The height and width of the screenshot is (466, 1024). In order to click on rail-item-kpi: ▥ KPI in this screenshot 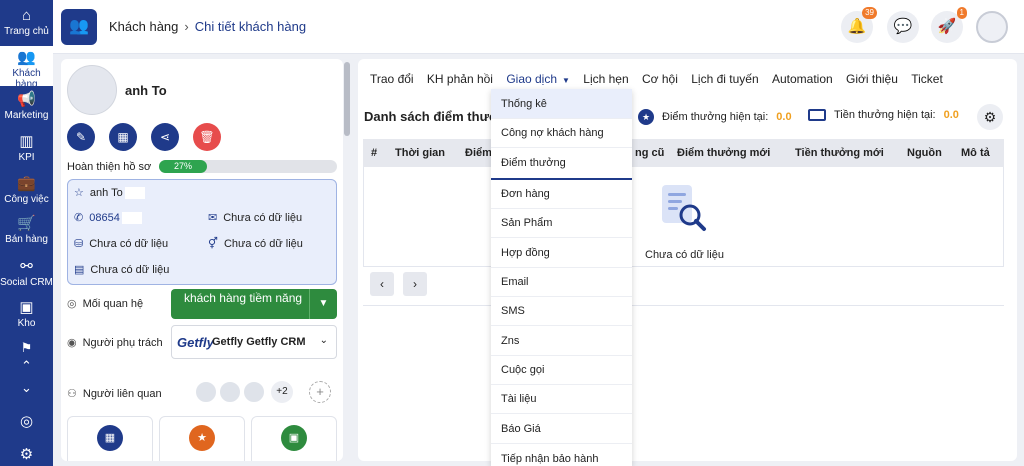, I will do `click(26, 148)`.